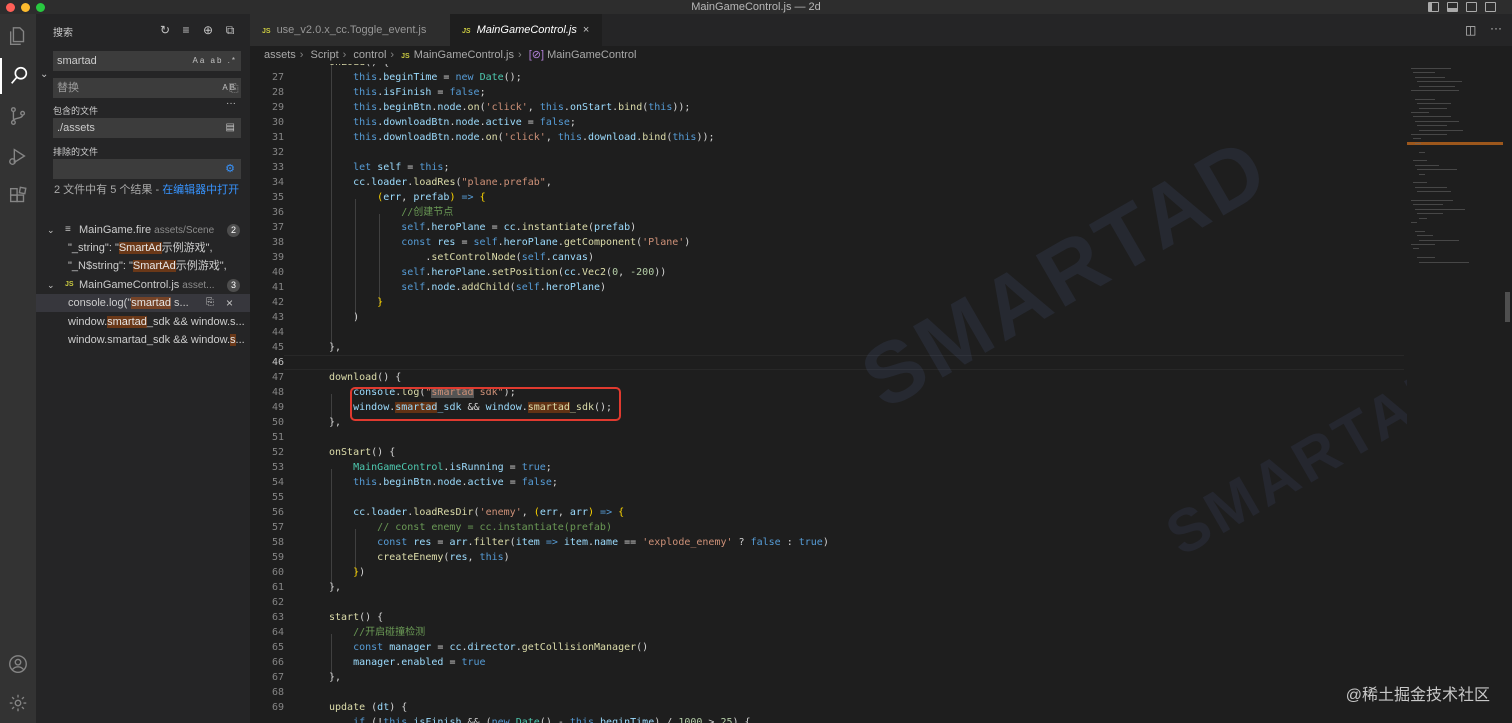  I want to click on line-number: 28, so click(277, 92).